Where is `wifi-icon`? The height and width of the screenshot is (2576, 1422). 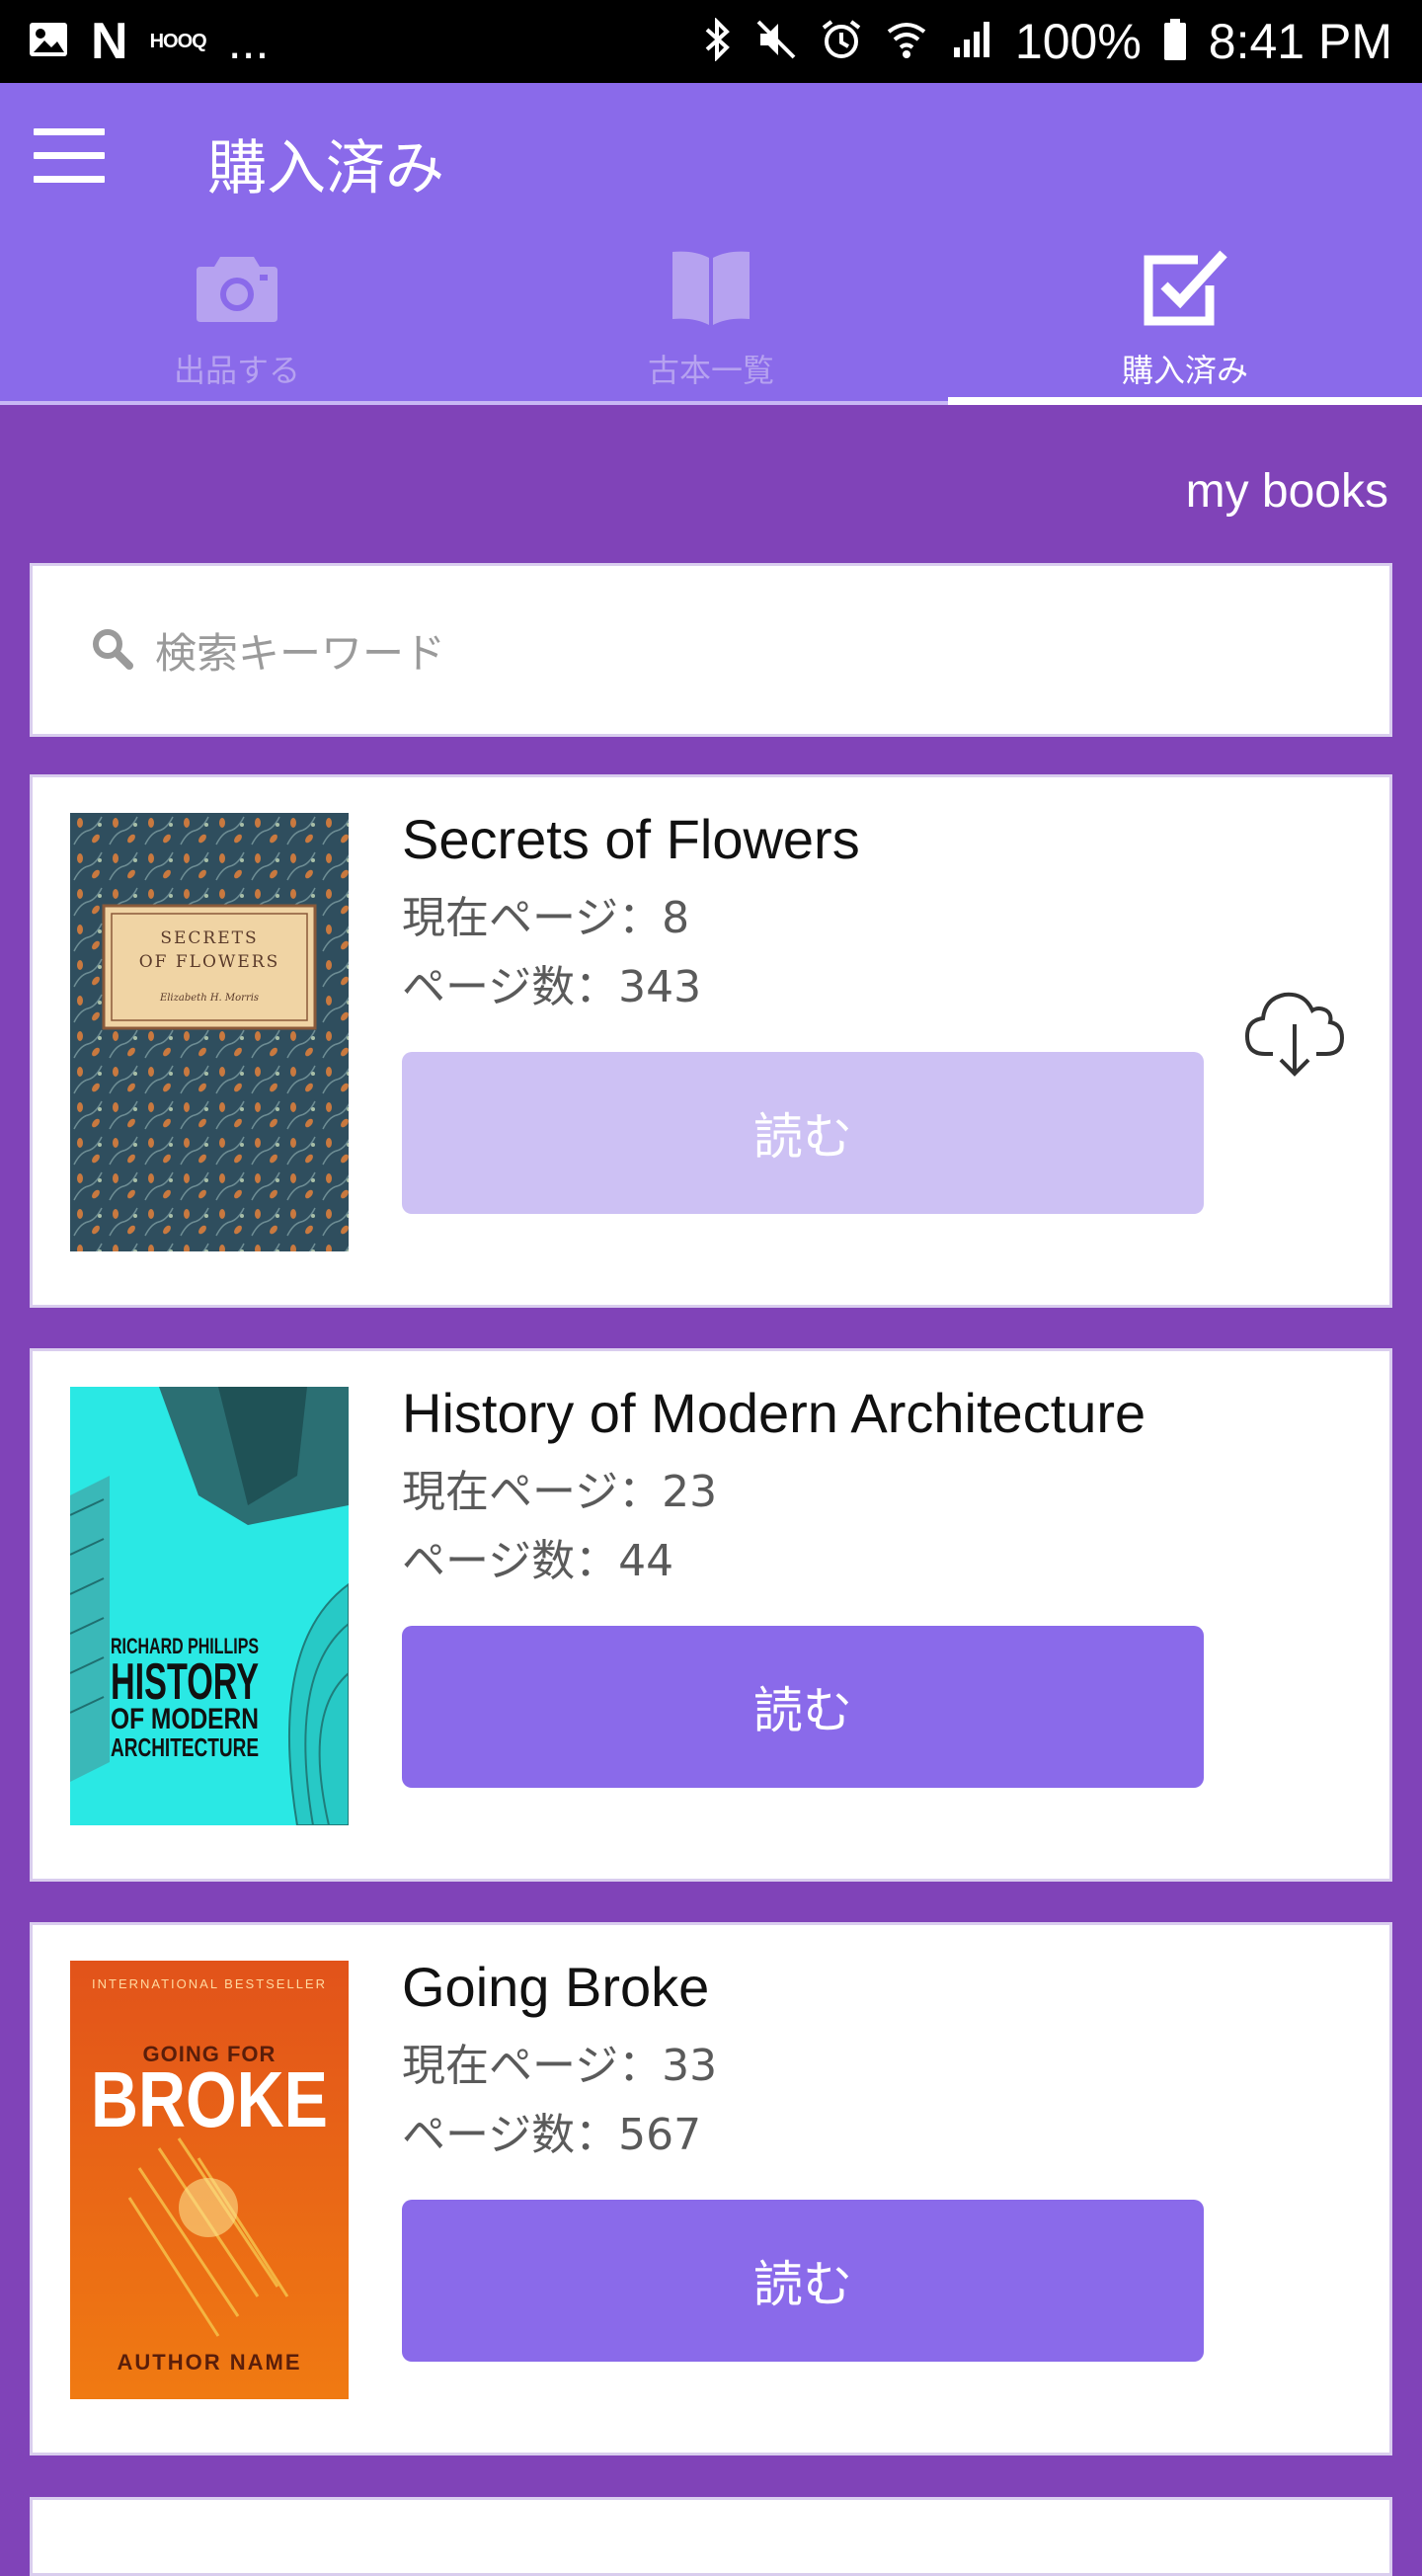 wifi-icon is located at coordinates (907, 41).